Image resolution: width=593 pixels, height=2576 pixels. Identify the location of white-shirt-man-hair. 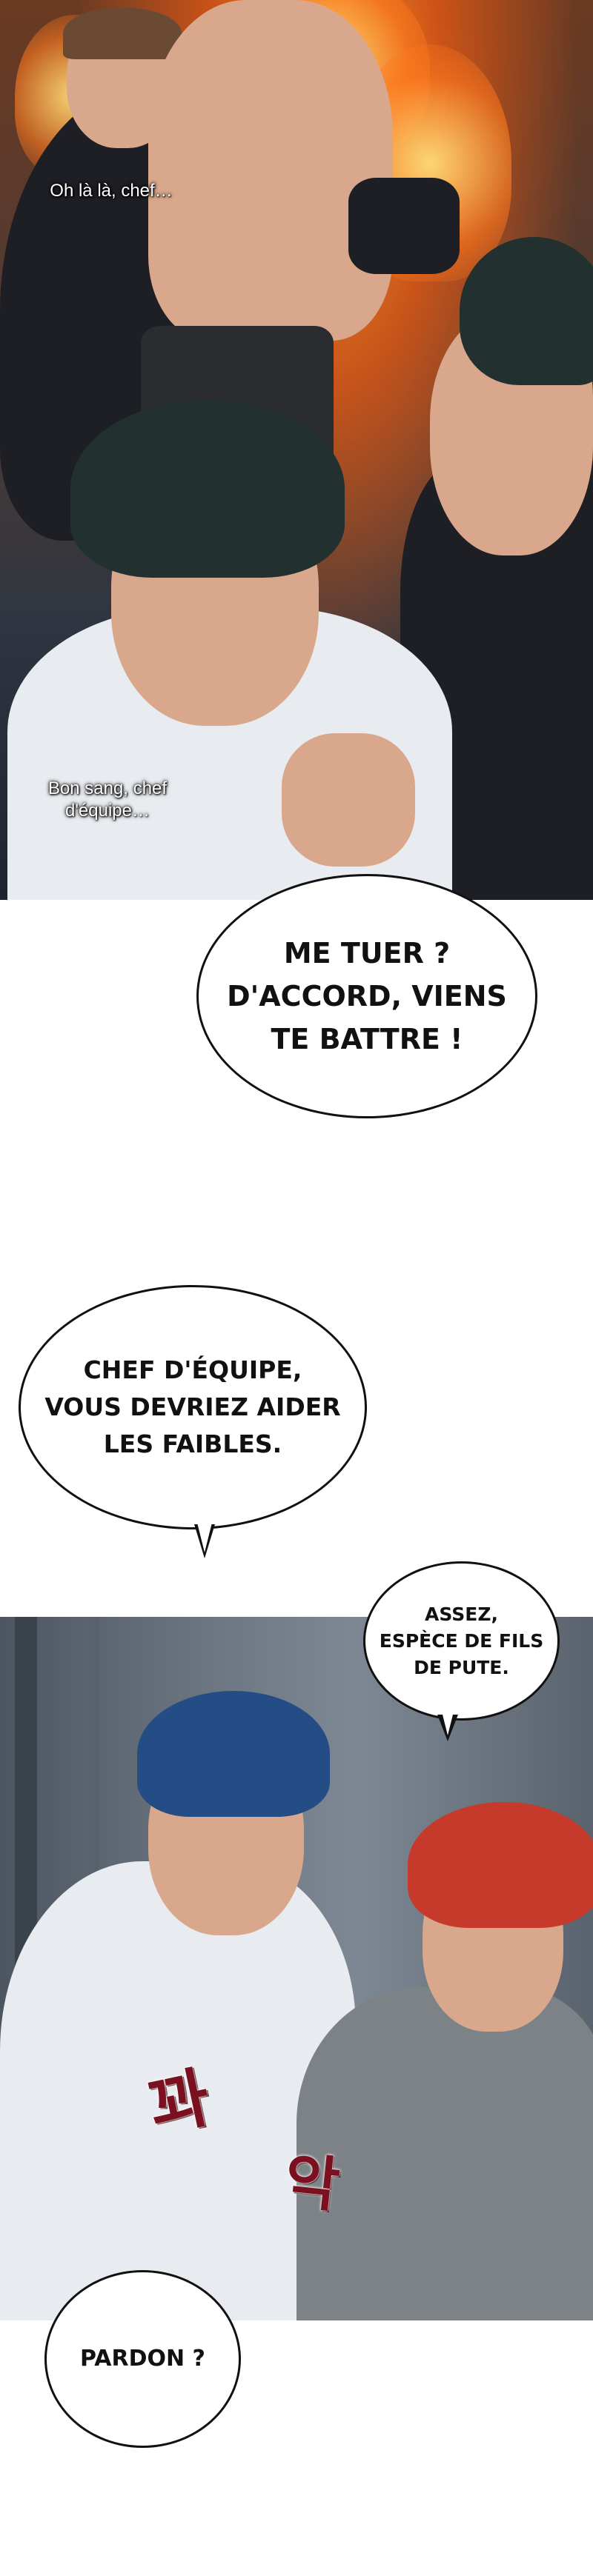
(207, 489).